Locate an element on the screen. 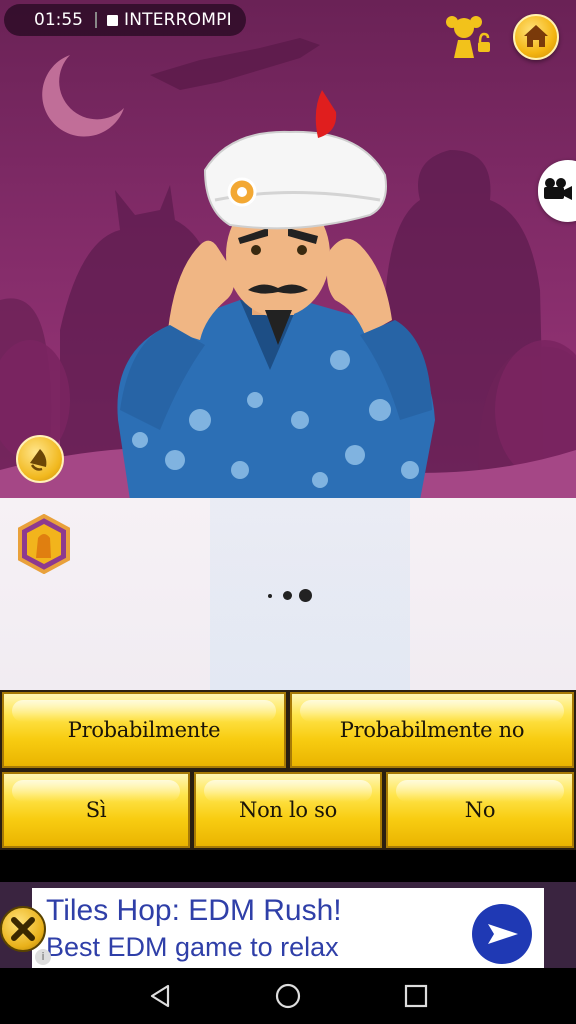  no-button: No is located at coordinates (480, 810).